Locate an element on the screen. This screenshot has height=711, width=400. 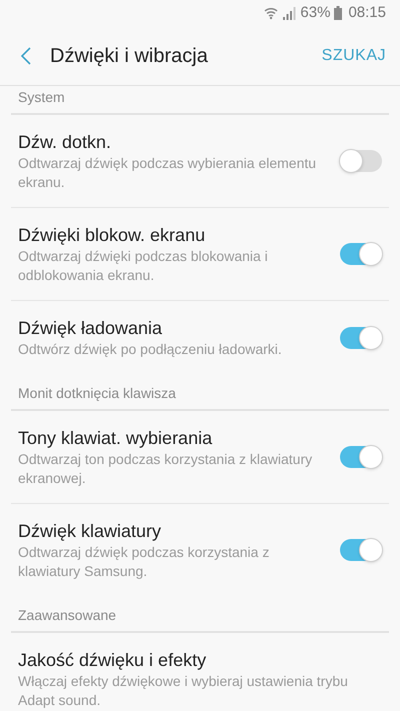
battery-icon is located at coordinates (338, 13).